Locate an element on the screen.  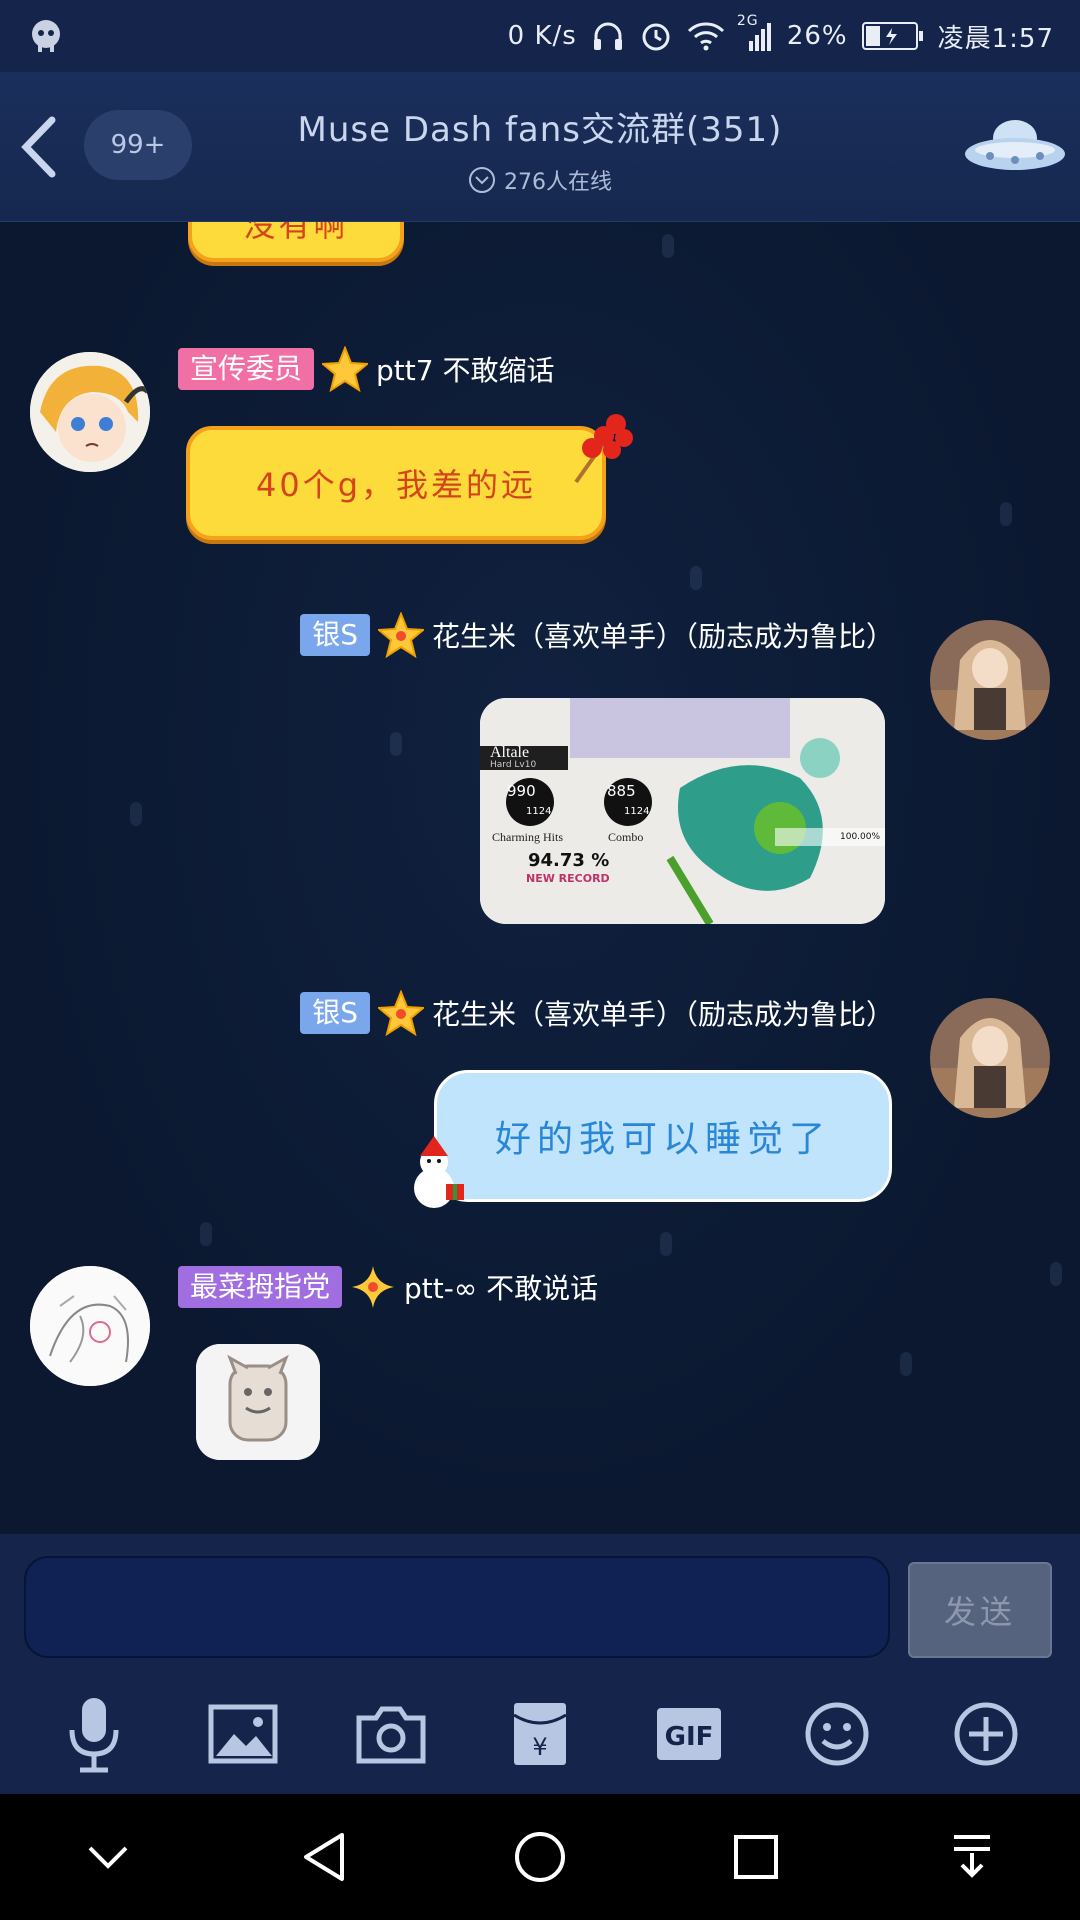
accuracy-value: 94.73 % is located at coordinates (569, 860).